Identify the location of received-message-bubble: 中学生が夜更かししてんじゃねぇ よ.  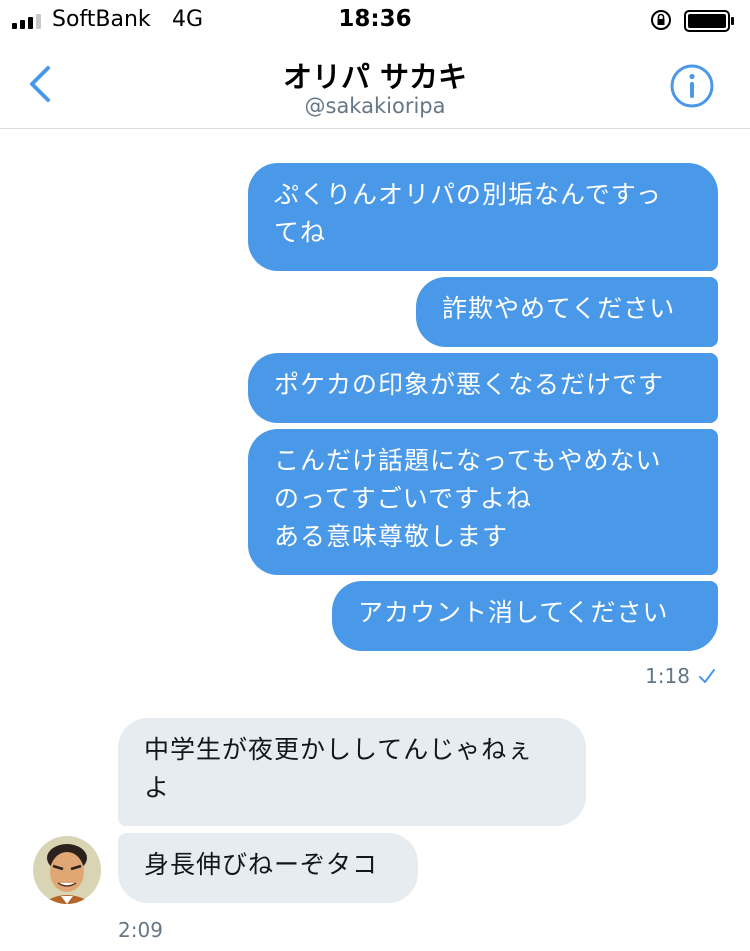
(352, 772).